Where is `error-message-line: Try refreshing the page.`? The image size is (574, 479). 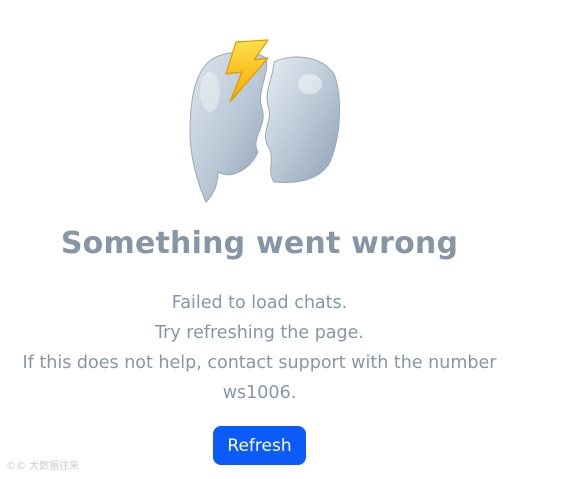 error-message-line: Try refreshing the page. is located at coordinates (259, 333).